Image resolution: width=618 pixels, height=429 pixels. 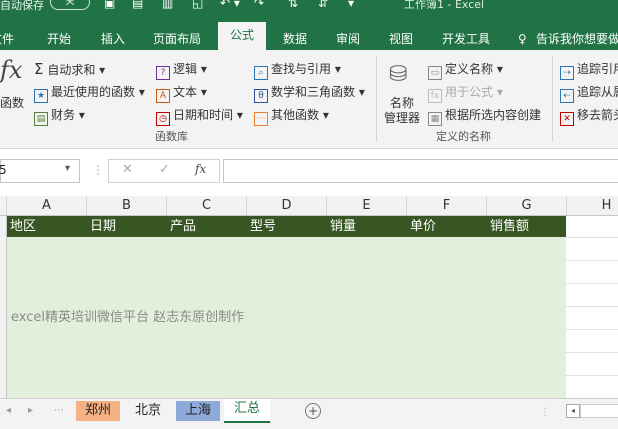 I want to click on hscroll-left-icon: ◂, so click(x=573, y=411).